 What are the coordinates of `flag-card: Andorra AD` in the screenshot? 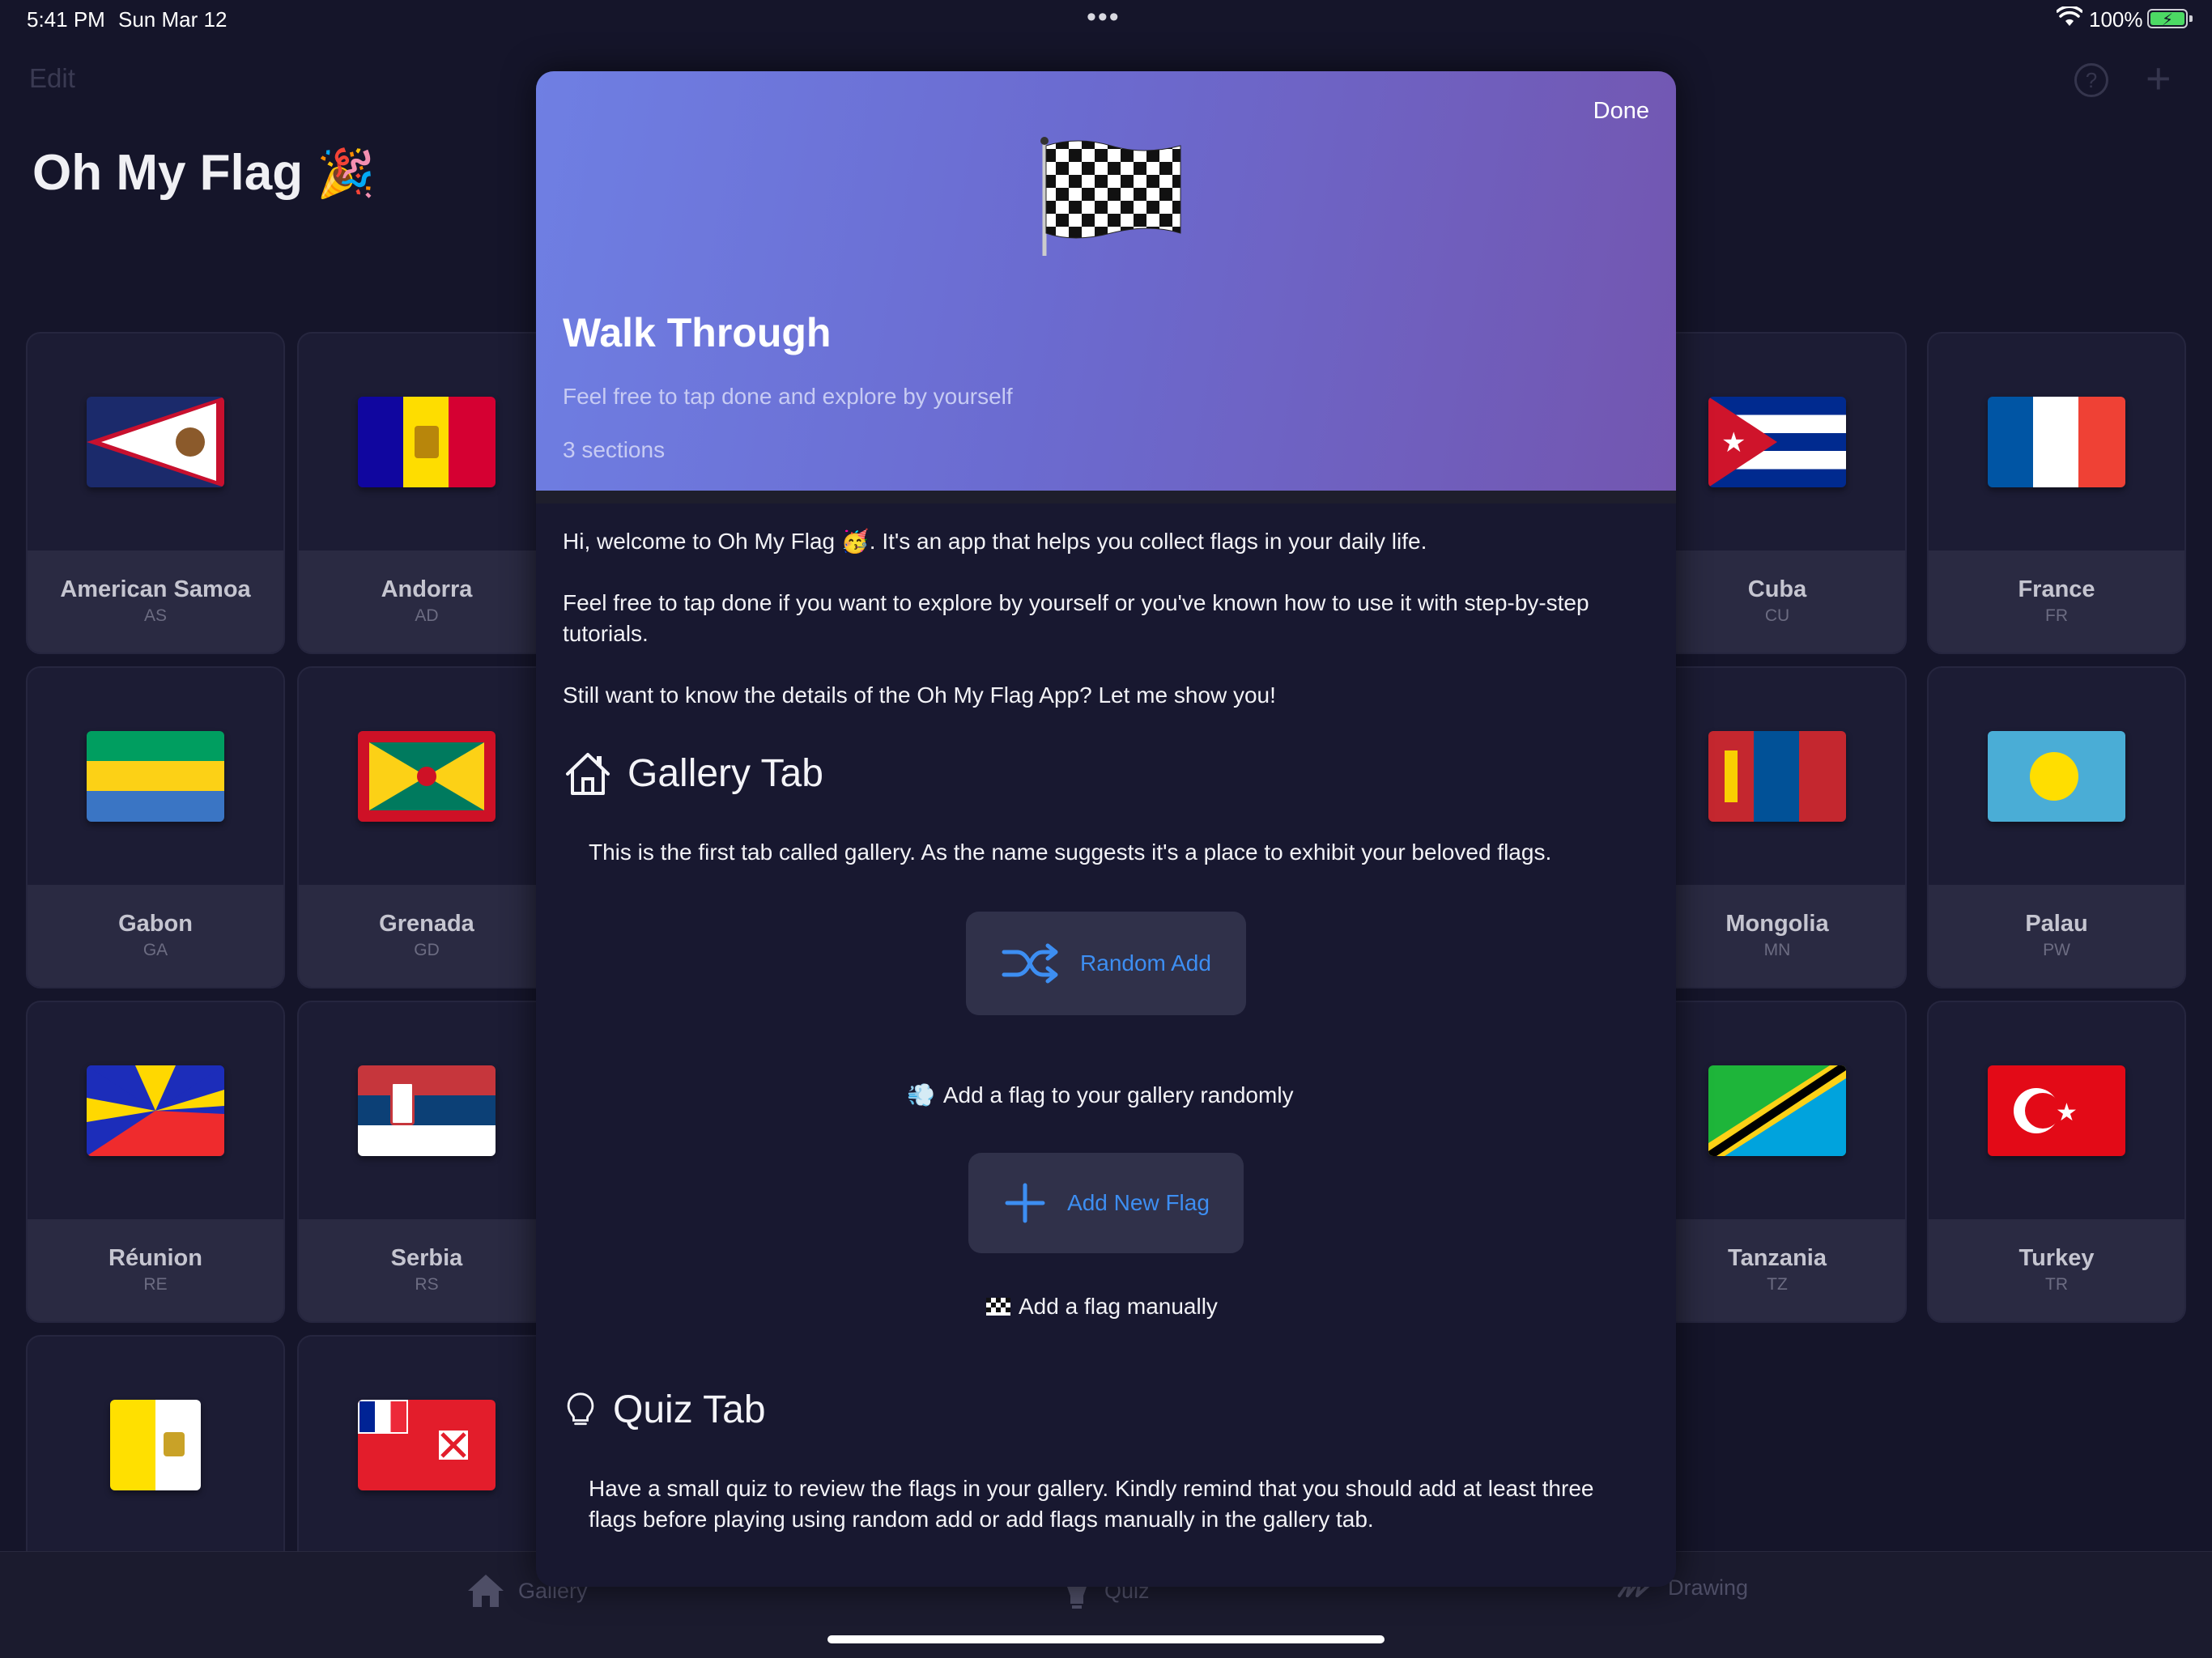 It's located at (426, 493).